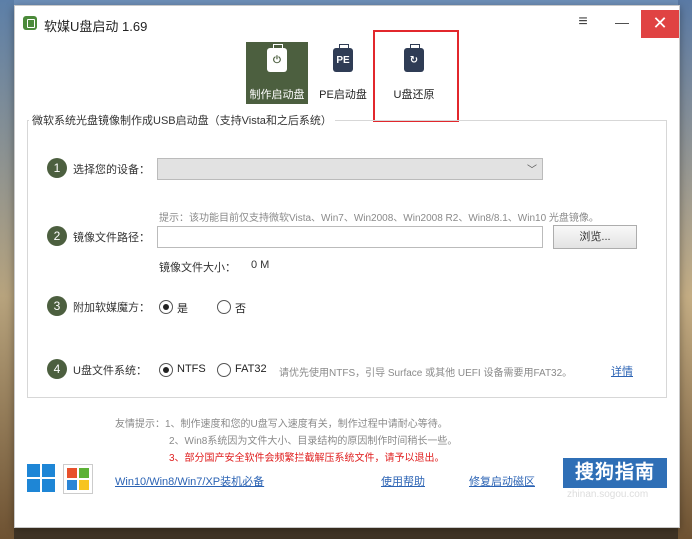 This screenshot has width=692, height=539. What do you see at coordinates (96, 26) in the screenshot?
I see `window-title: 软媒U盘启动 1.69` at bounding box center [96, 26].